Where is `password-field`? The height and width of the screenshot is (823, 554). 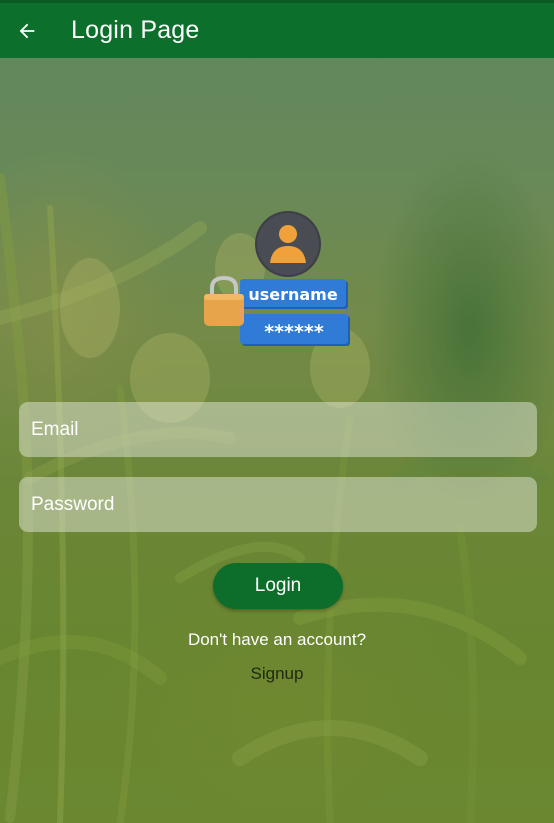 password-field is located at coordinates (278, 504).